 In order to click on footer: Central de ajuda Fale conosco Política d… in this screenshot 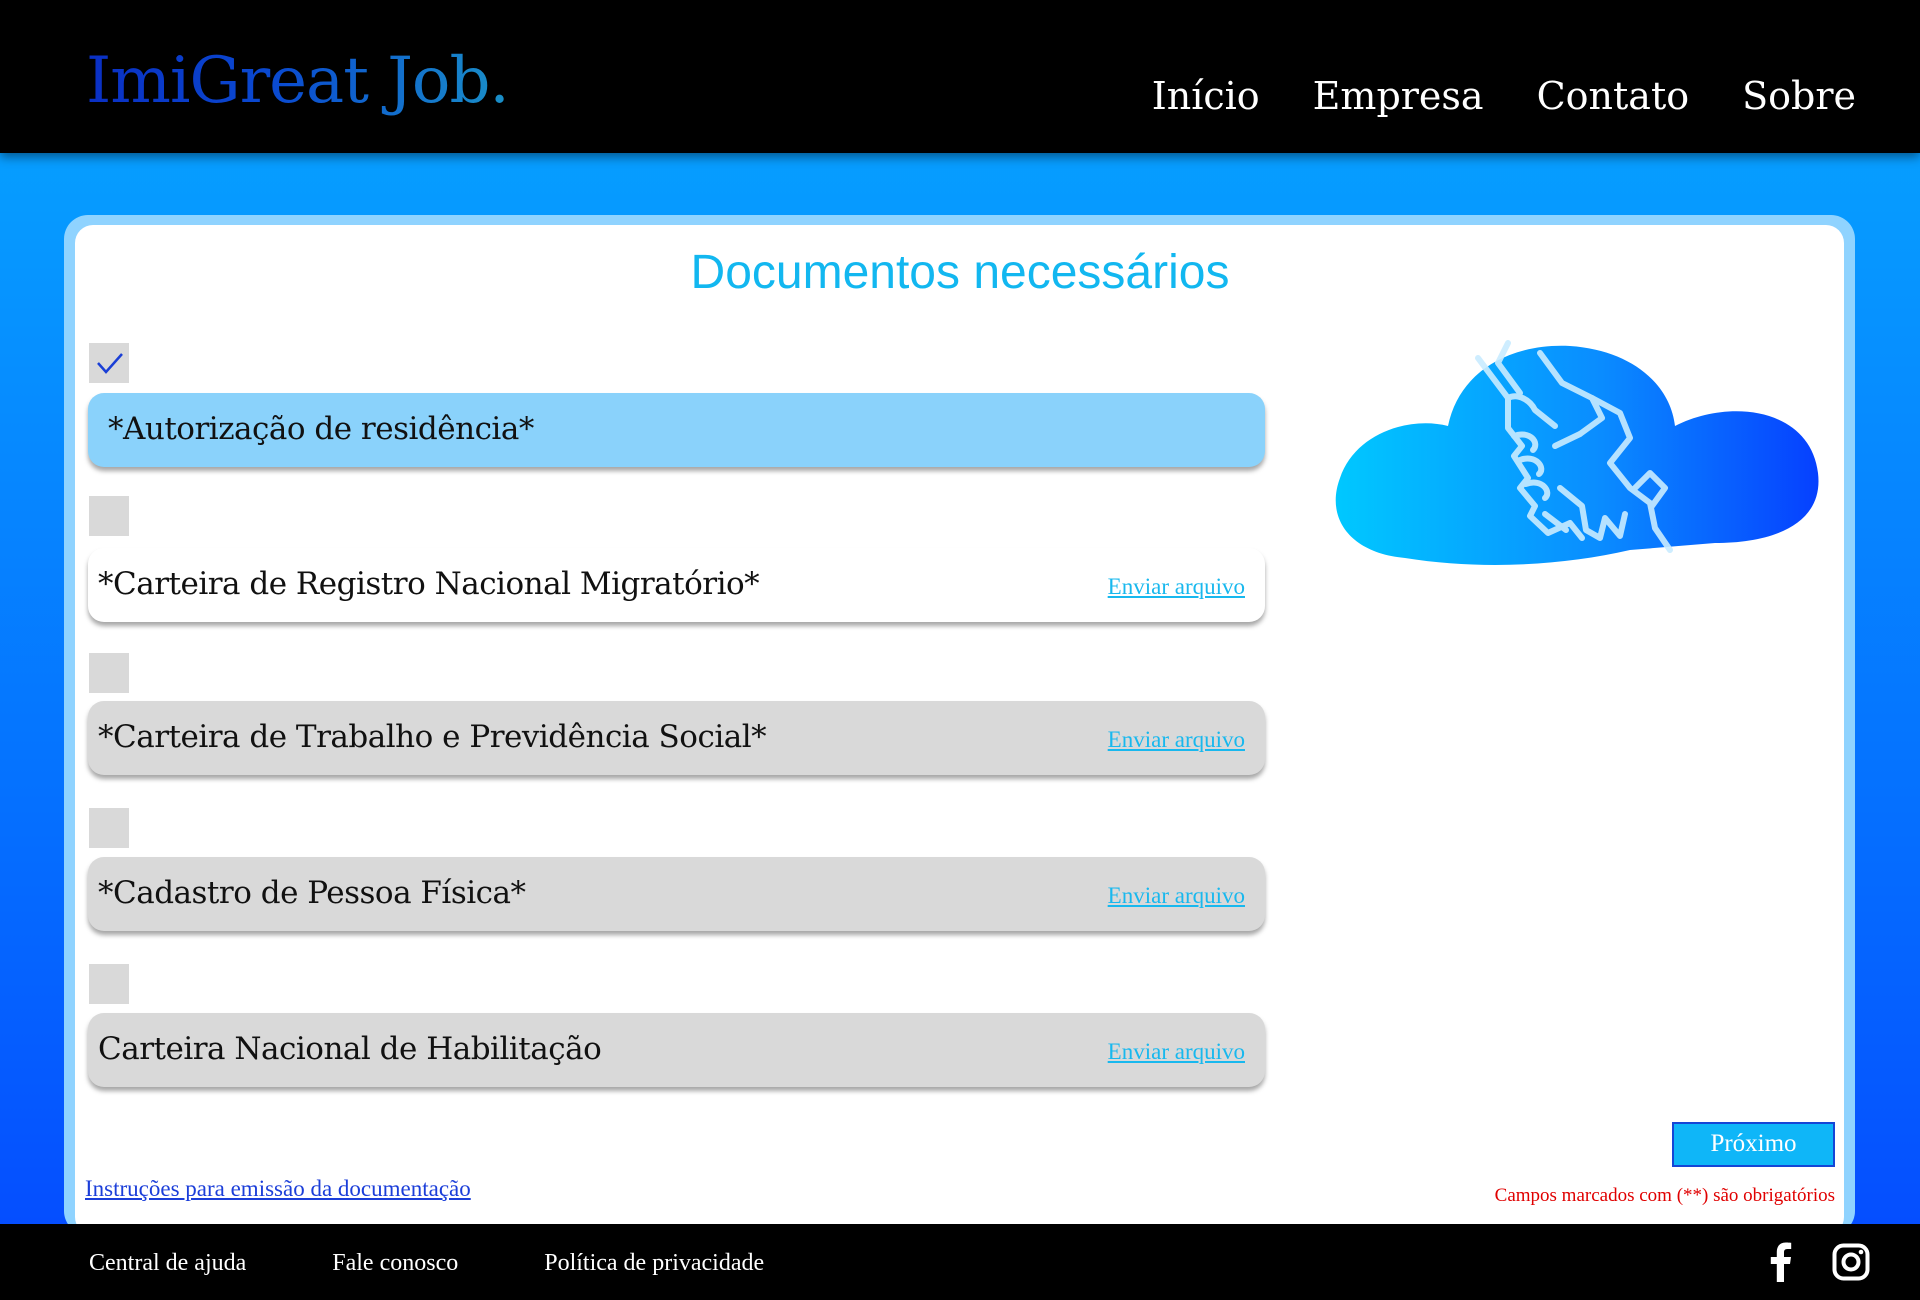, I will do `click(960, 1262)`.